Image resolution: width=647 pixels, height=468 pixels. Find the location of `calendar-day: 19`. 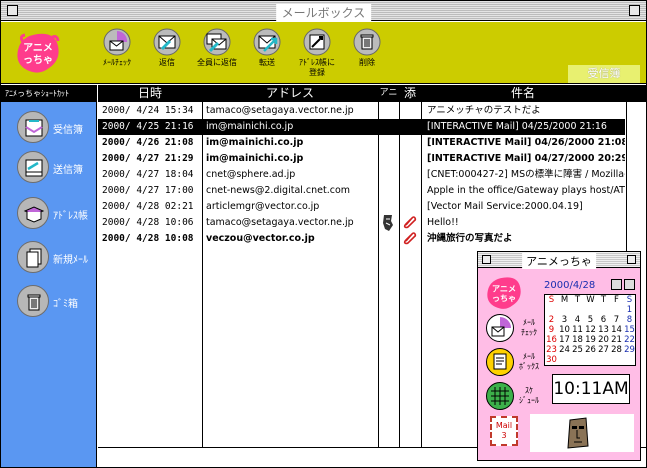

calendar-day: 19 is located at coordinates (590, 340).